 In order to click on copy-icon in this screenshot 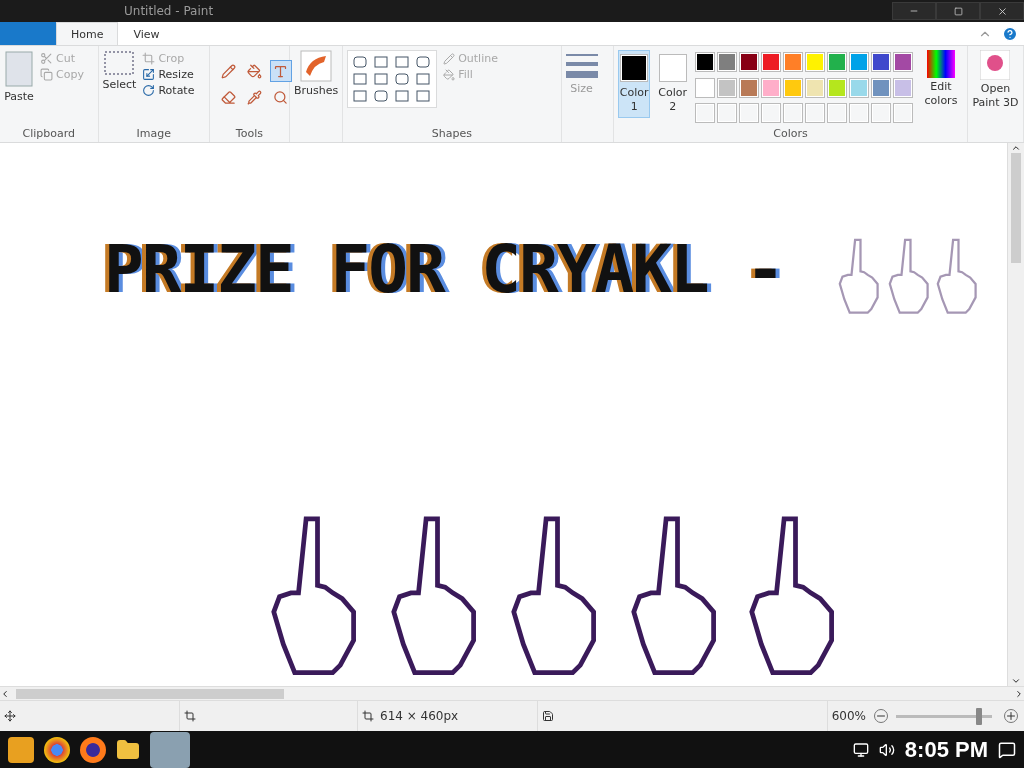, I will do `click(46, 74)`.